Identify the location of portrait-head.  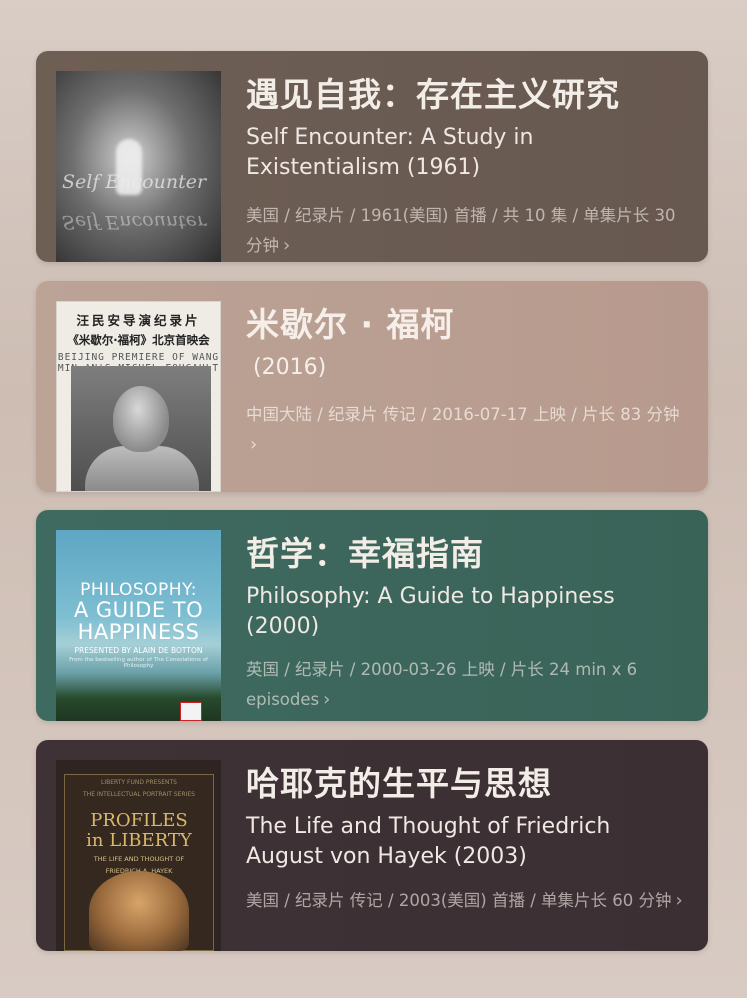
(141, 419).